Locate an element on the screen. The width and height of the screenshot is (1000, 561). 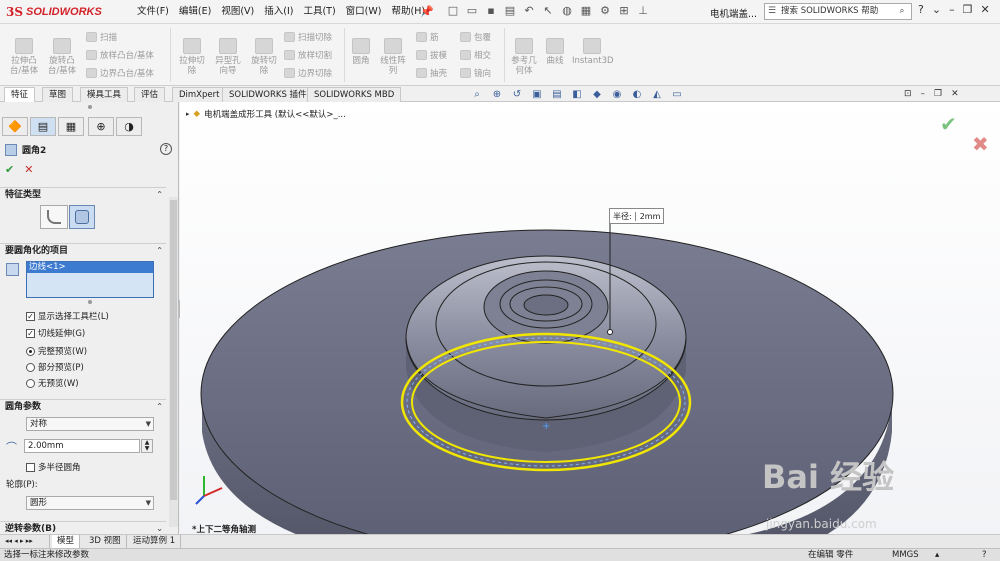
rebuild-icon: ◍ is located at coordinates (567, 11).